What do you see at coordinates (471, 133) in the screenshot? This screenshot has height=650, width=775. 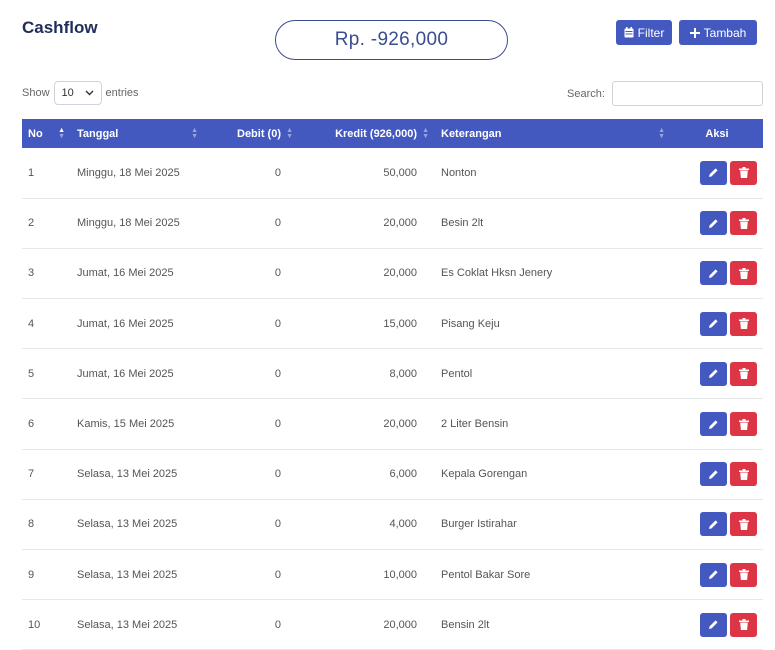 I see `column-header-label: Keterangan` at bounding box center [471, 133].